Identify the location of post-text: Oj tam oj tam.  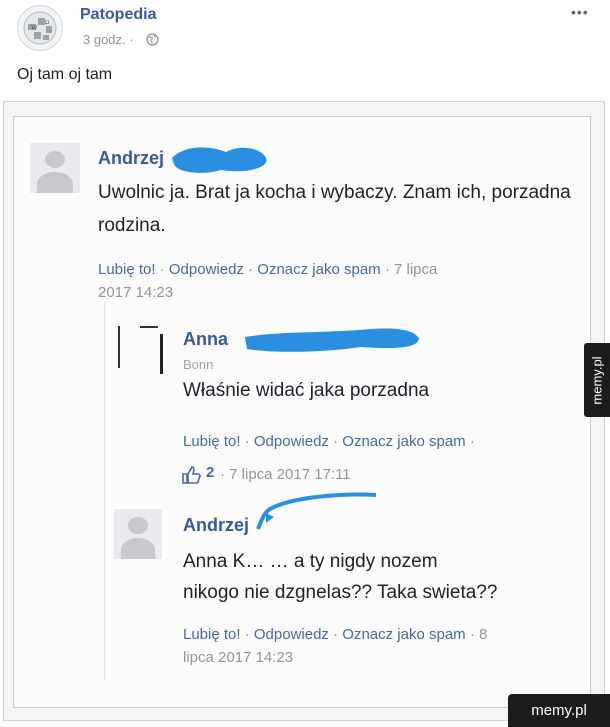
(65, 74).